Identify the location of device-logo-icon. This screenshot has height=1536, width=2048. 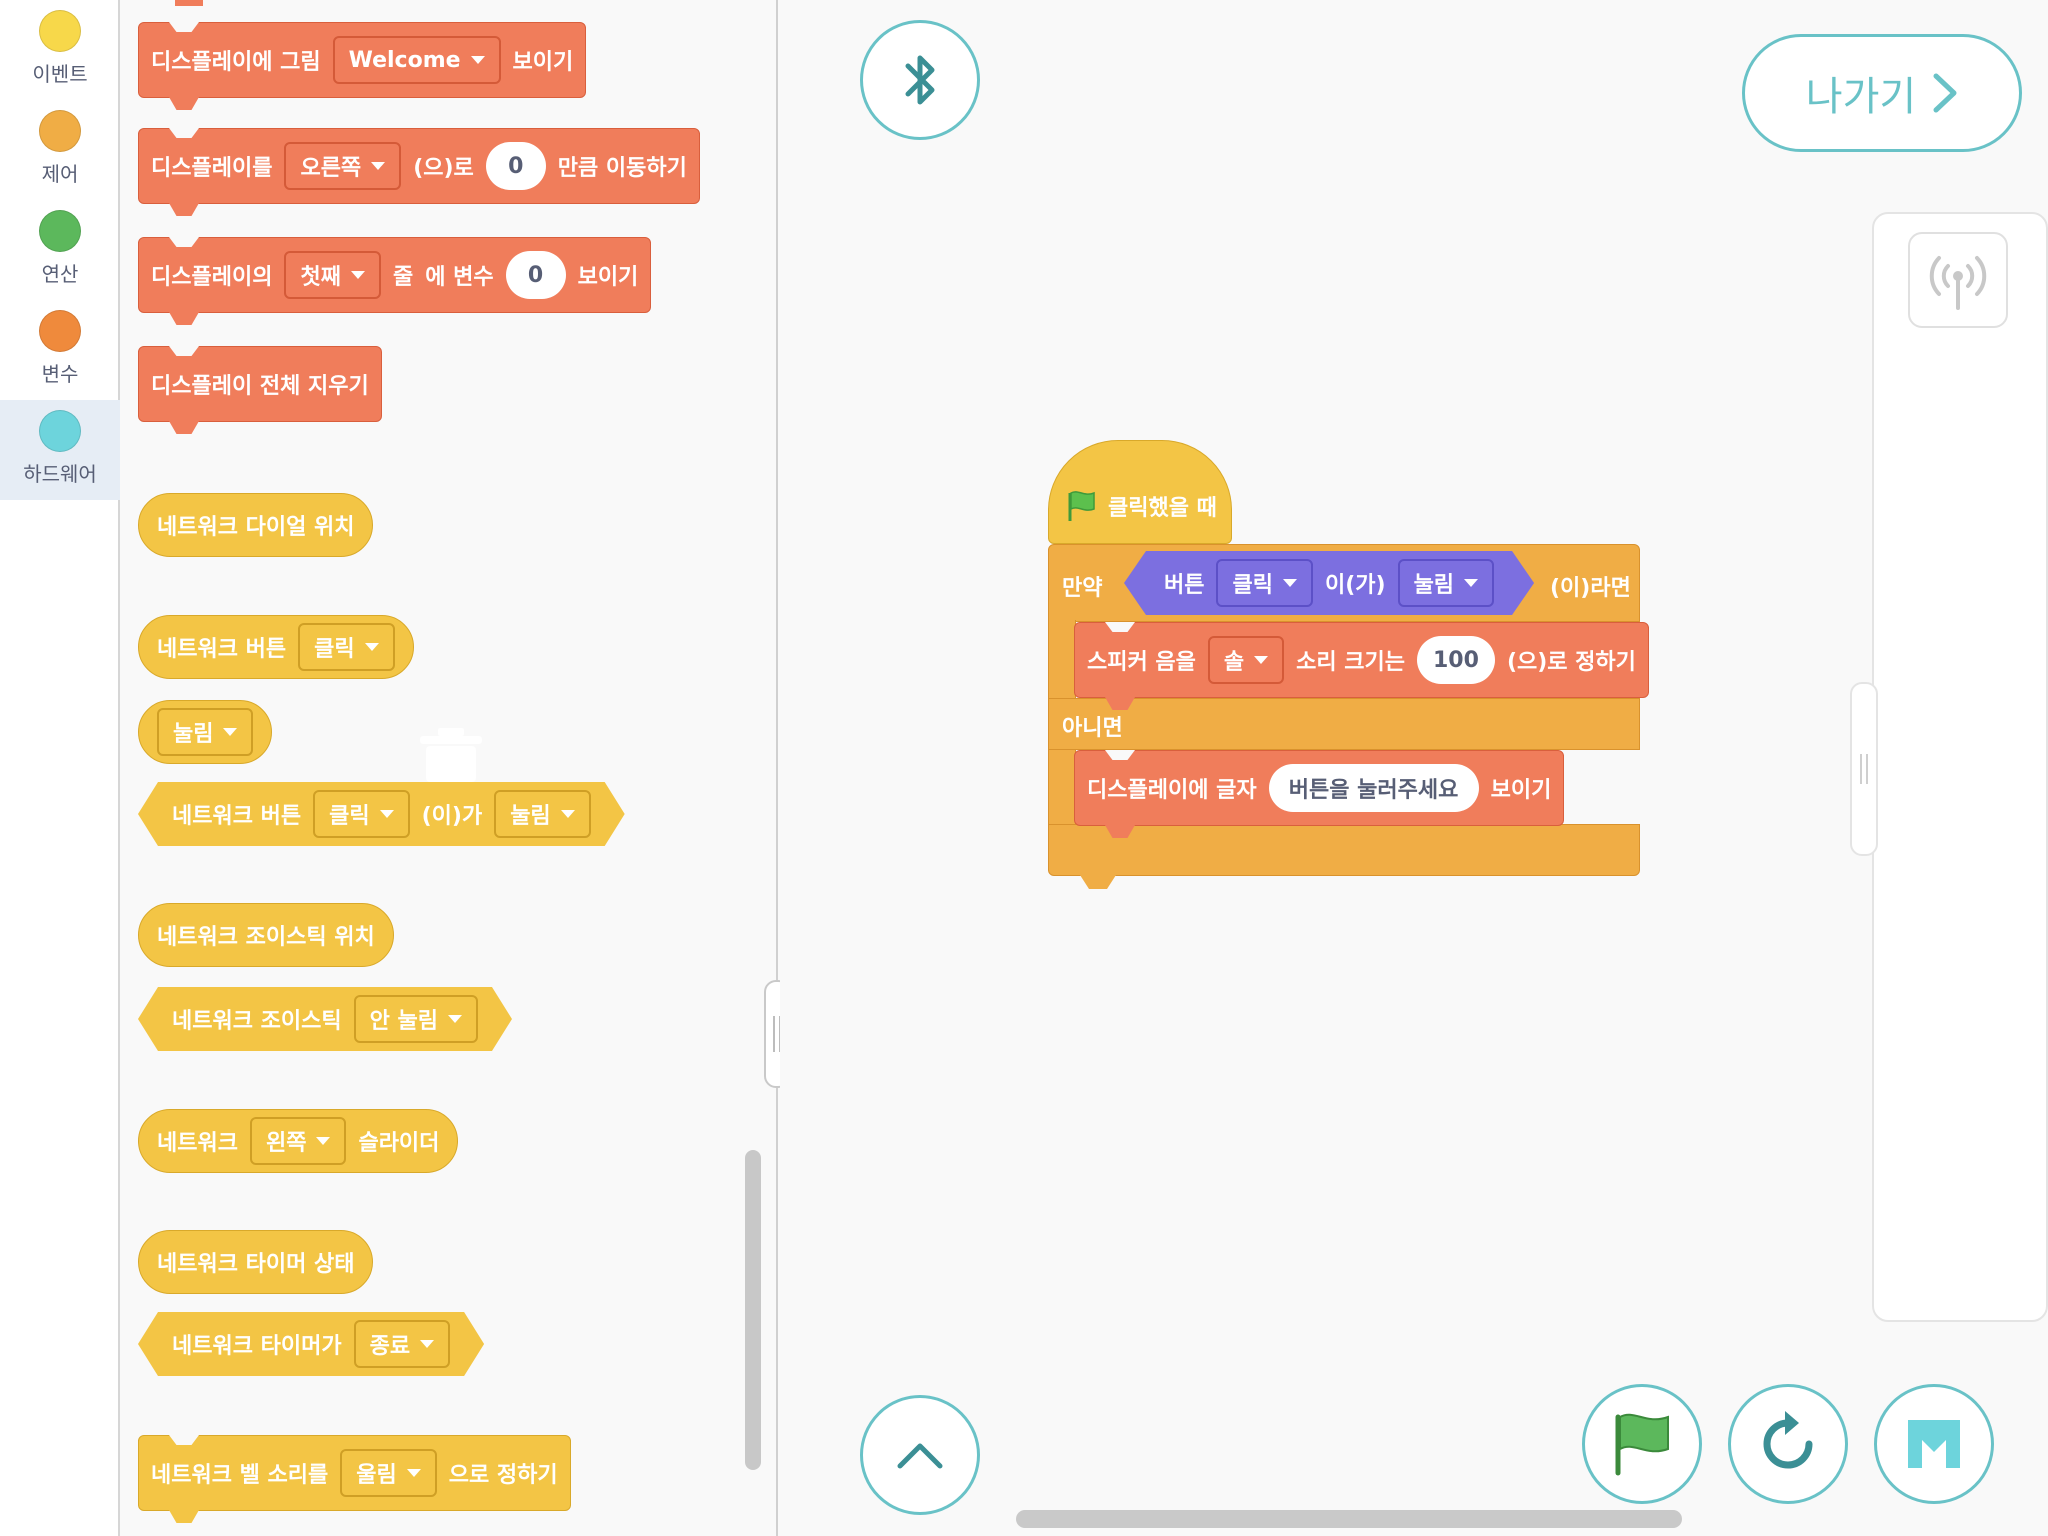
(1934, 1444).